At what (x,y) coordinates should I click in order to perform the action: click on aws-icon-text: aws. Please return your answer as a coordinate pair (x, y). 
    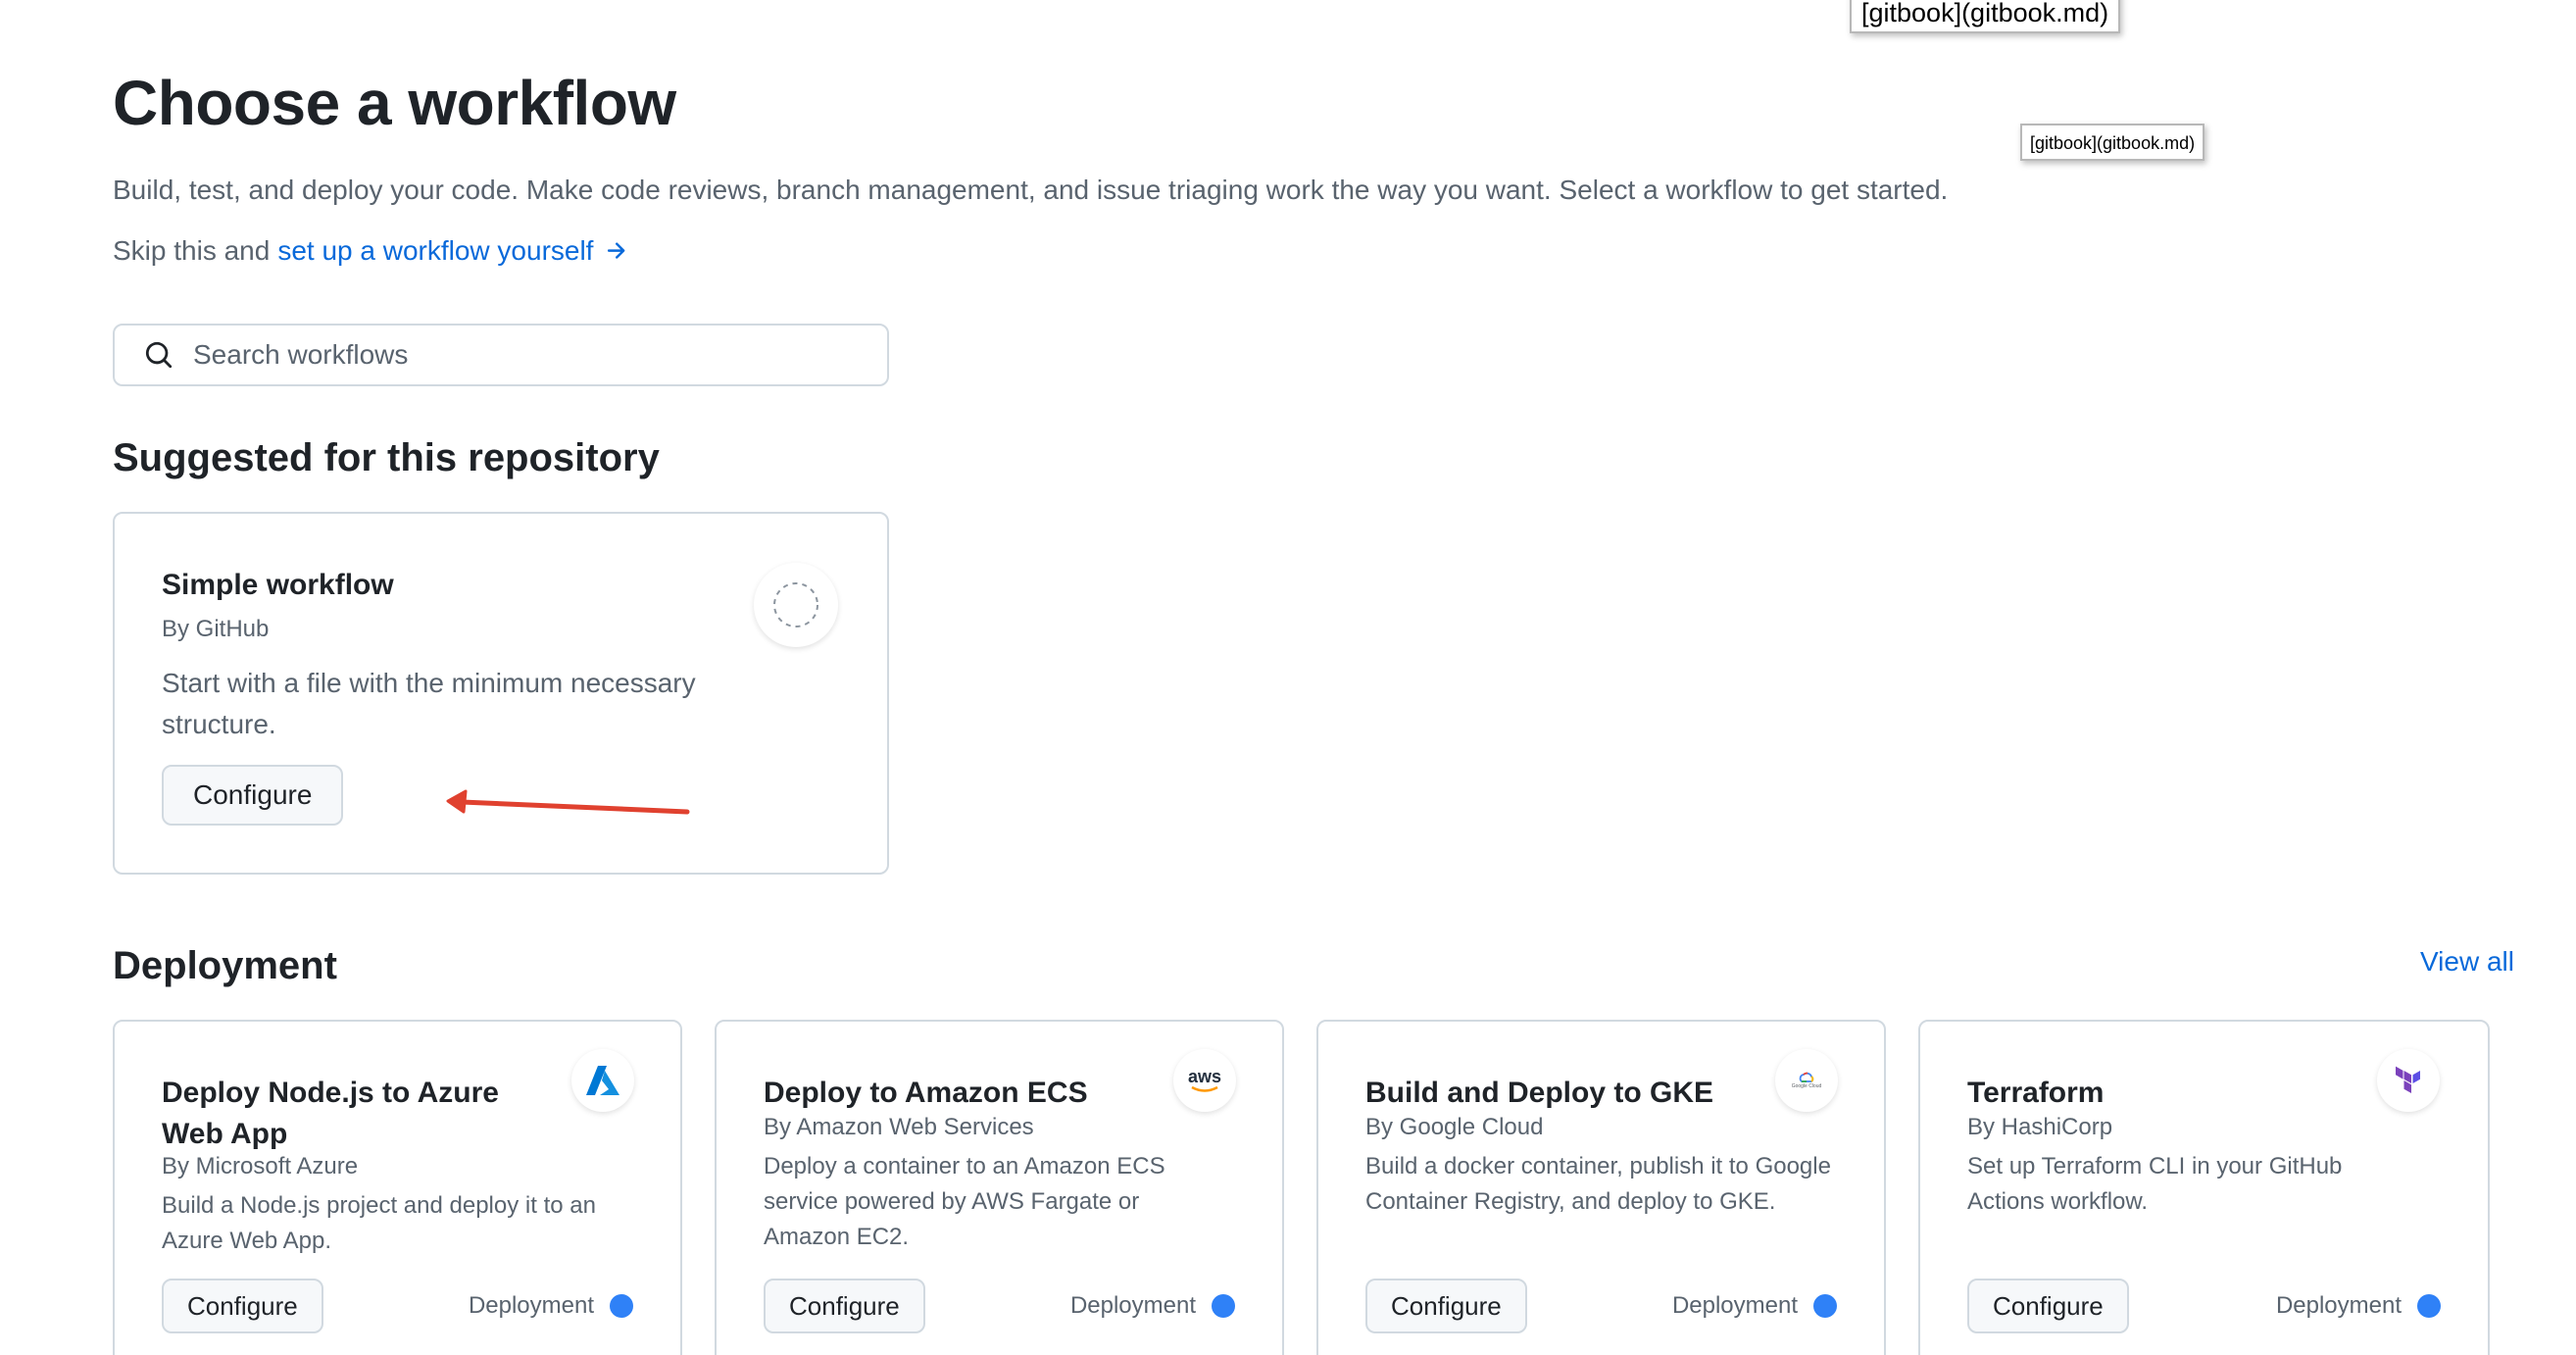
    Looking at the image, I should click on (1204, 1076).